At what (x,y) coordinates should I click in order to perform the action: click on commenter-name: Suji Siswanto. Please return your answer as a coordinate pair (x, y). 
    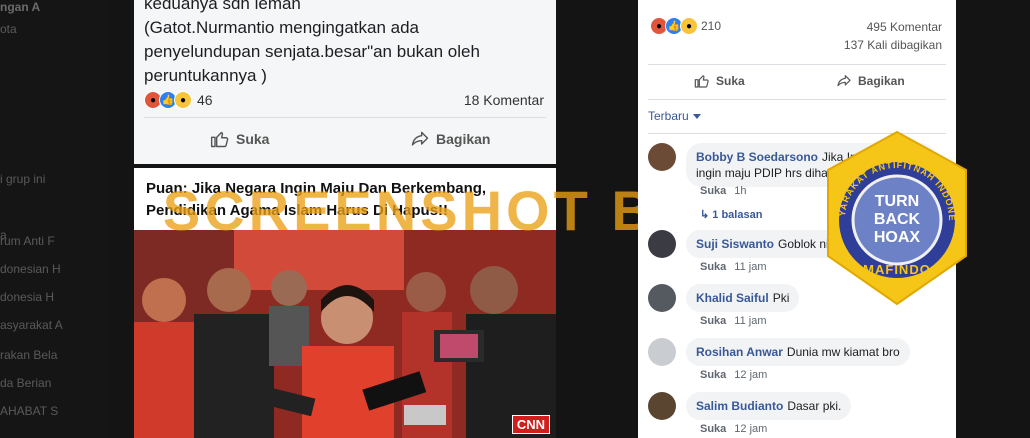
    Looking at the image, I should click on (735, 244).